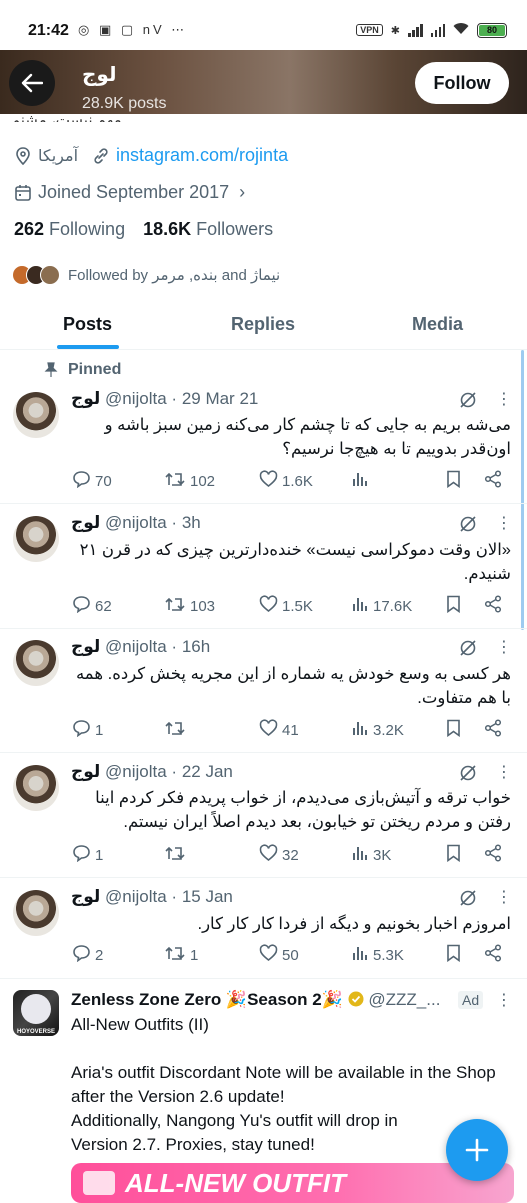 The image size is (527, 1203). Describe the element at coordinates (189, 481) in the screenshot. I see `repost-button: 102` at that location.